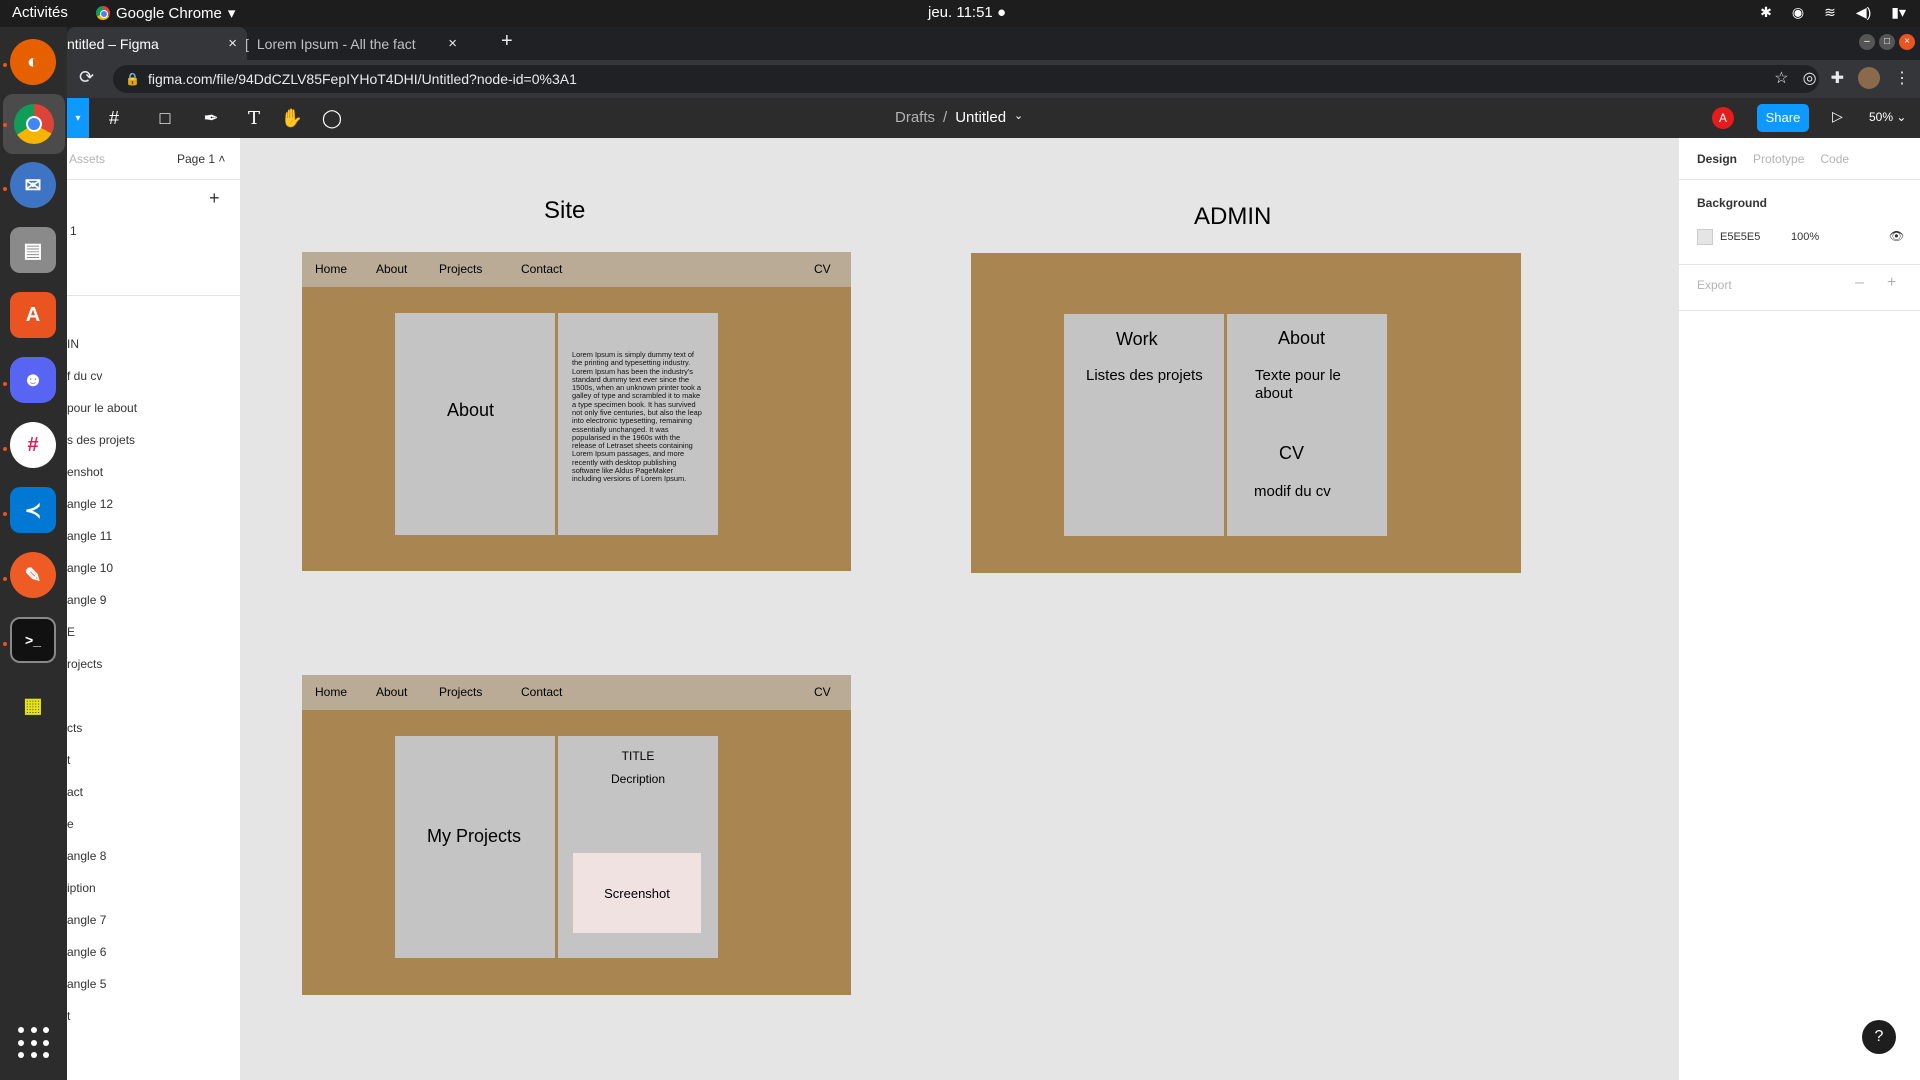 The image size is (1920, 1080). I want to click on admin-about-box: About Texte pour le about CV modif du cv, so click(1307, 425).